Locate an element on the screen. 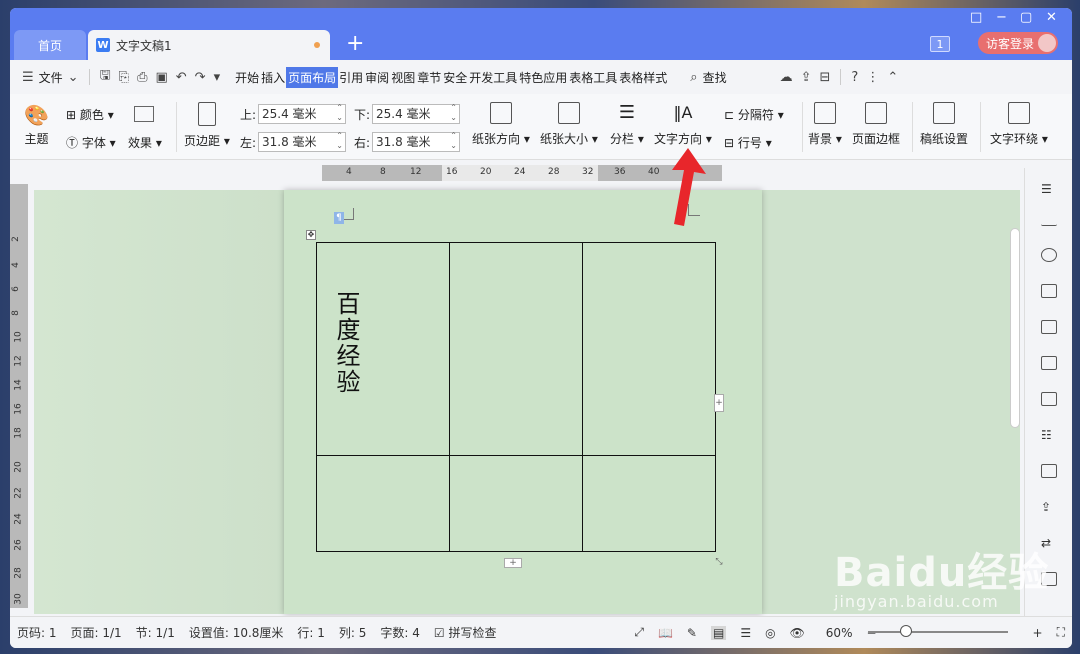  font-button: Ⓣ 字体 ▾ is located at coordinates (91, 142).